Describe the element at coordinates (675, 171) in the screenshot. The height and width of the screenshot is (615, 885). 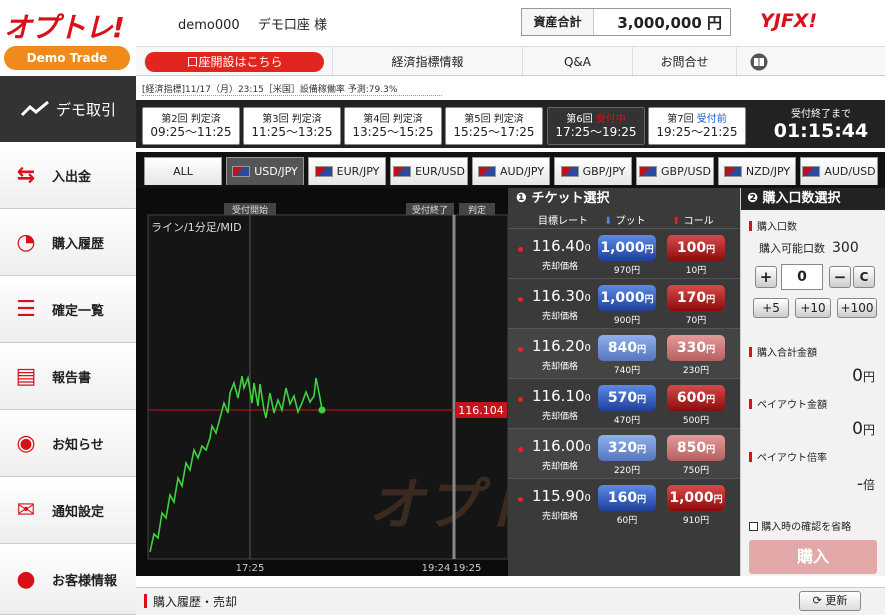
I see `tab-gbpusd: GBP/USD` at that location.